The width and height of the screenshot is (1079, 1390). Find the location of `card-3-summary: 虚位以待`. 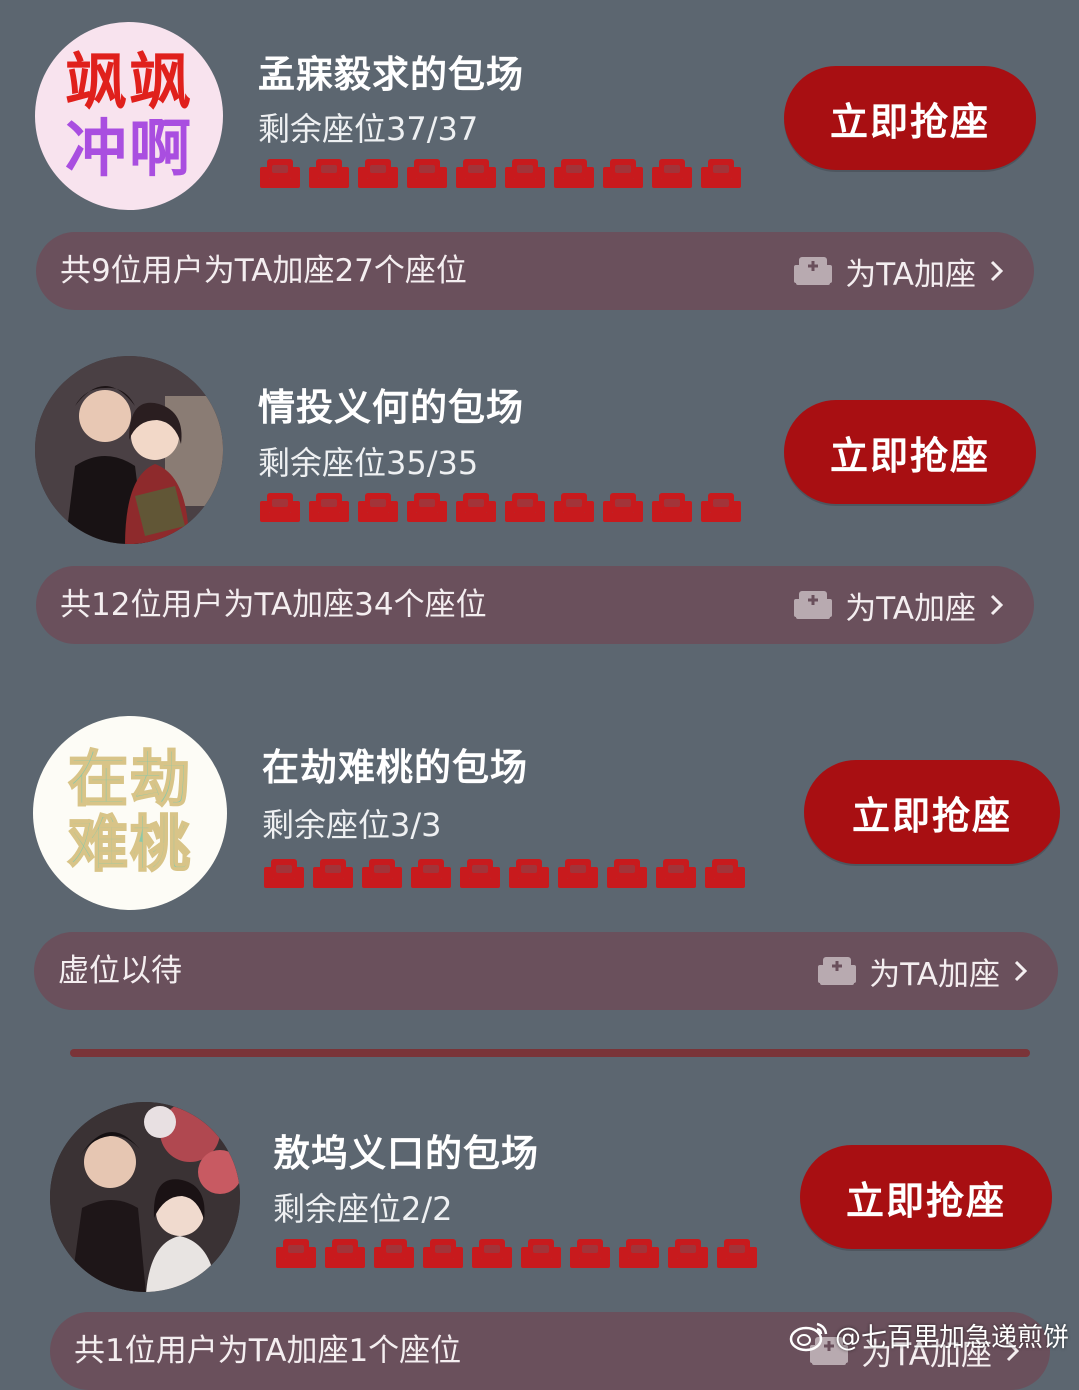

card-3-summary: 虚位以待 is located at coordinates (120, 971).